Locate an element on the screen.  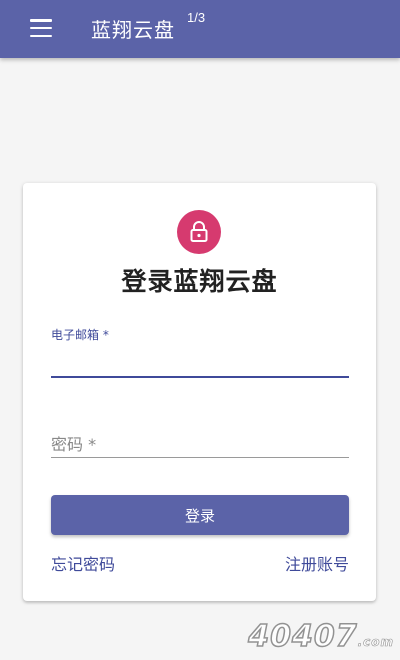
lock-icon is located at coordinates (199, 232).